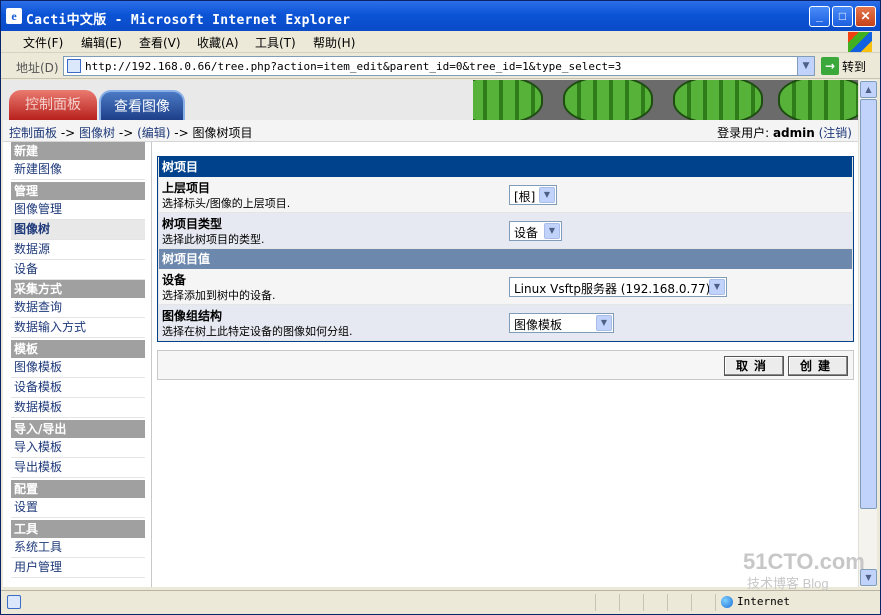  What do you see at coordinates (257, 331) in the screenshot?
I see `graph-grouping-description: 选择在树上此特定设备的图像如何分组.` at bounding box center [257, 331].